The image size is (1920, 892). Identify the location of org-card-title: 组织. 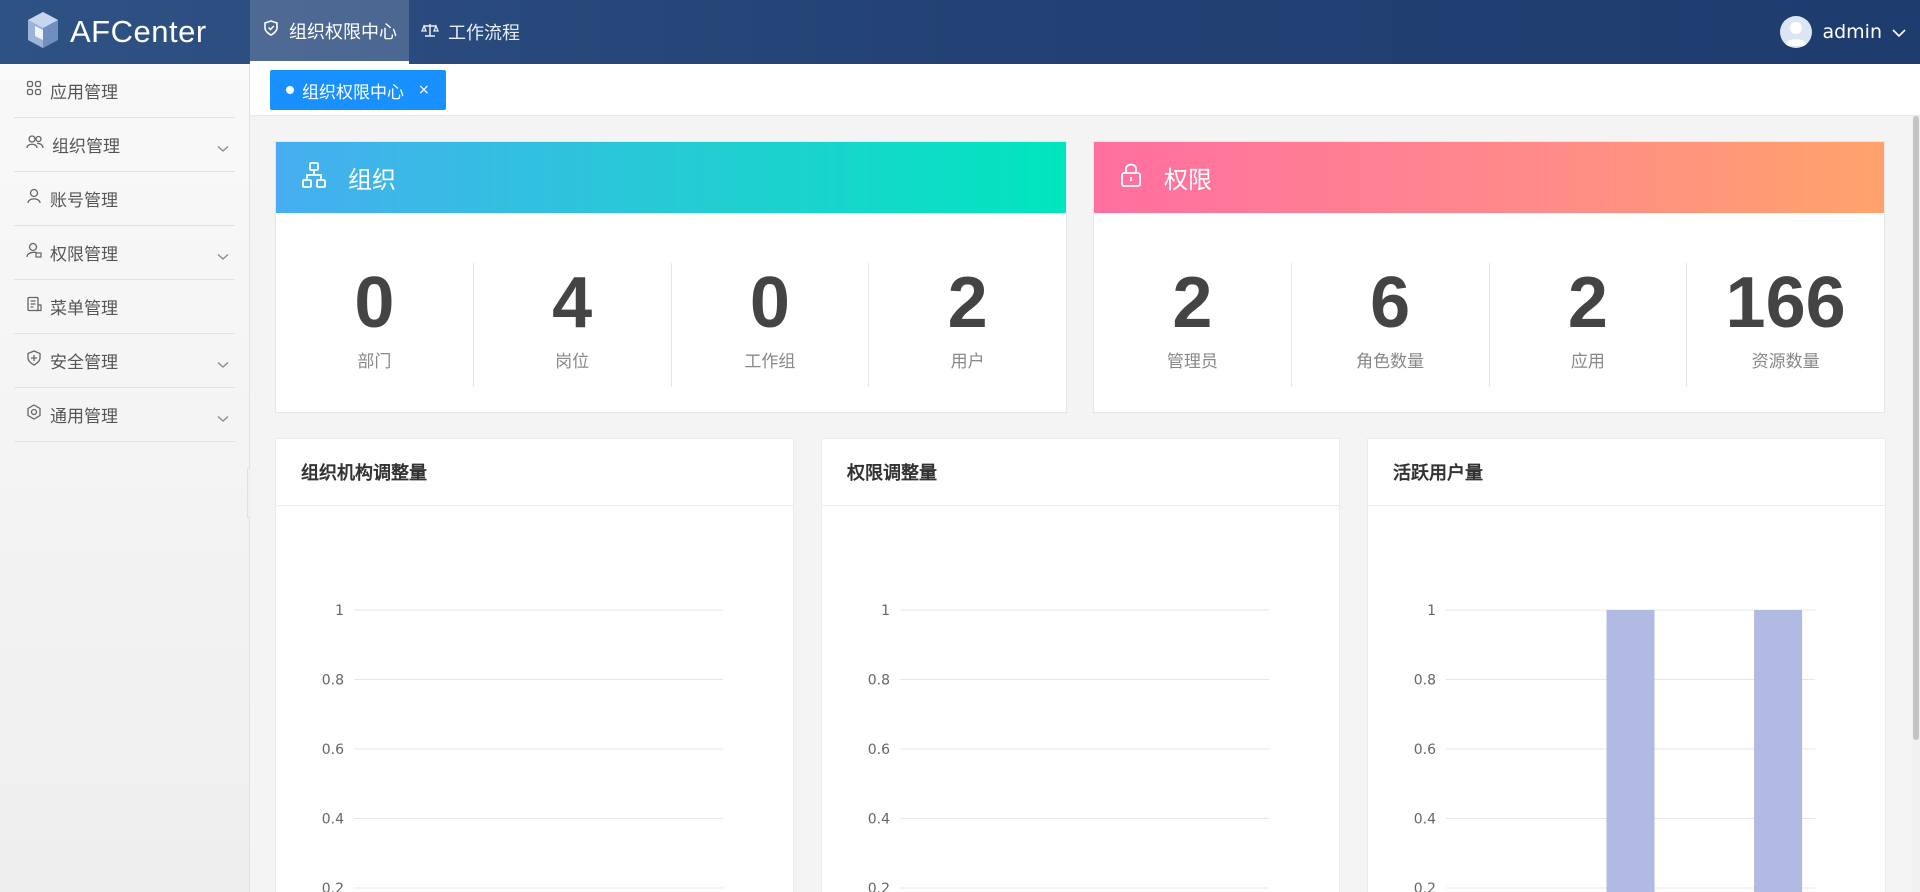
(372, 180).